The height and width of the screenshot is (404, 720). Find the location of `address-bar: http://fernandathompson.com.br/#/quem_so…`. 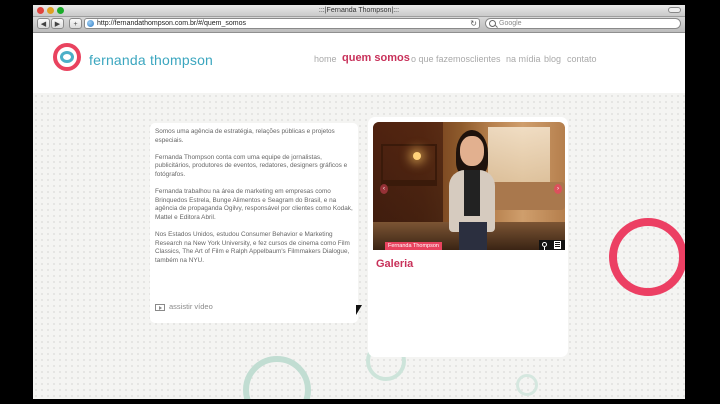

address-bar: http://fernandathompson.com.br/#/quem_so… is located at coordinates (282, 23).